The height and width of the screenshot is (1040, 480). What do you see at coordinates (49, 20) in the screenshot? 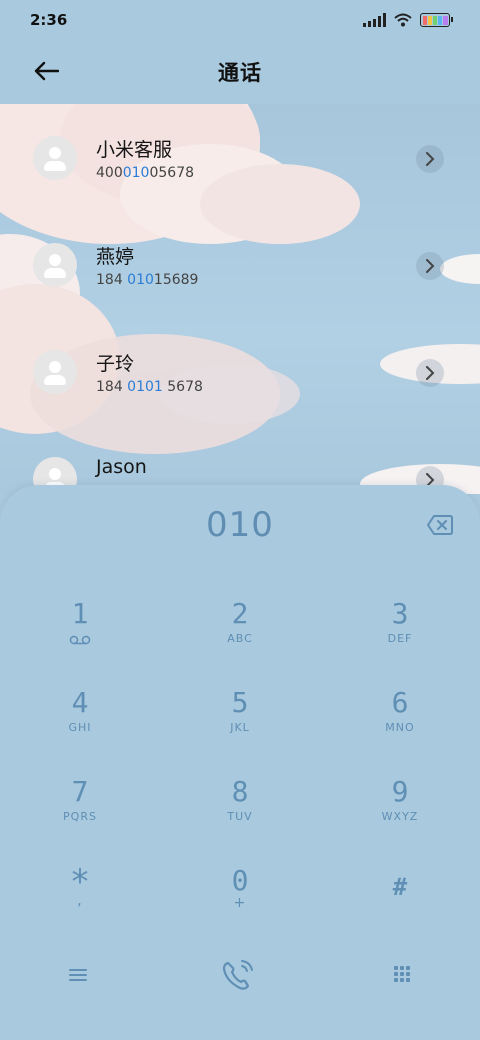
I see `status-time: 2:36` at bounding box center [49, 20].